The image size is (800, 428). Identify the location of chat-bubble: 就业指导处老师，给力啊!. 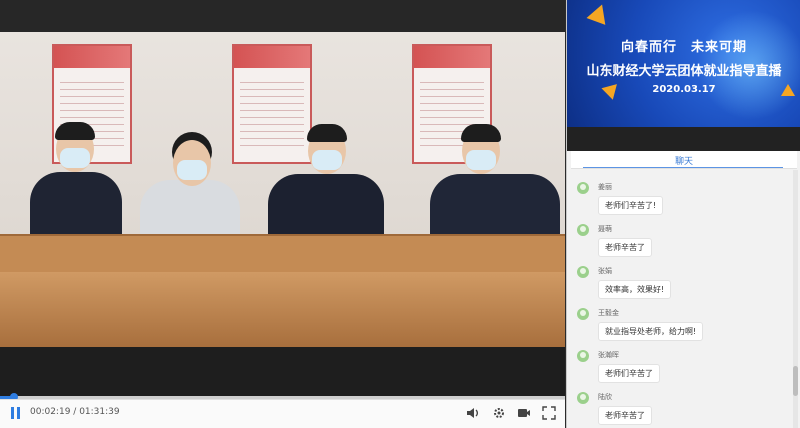
(651, 331).